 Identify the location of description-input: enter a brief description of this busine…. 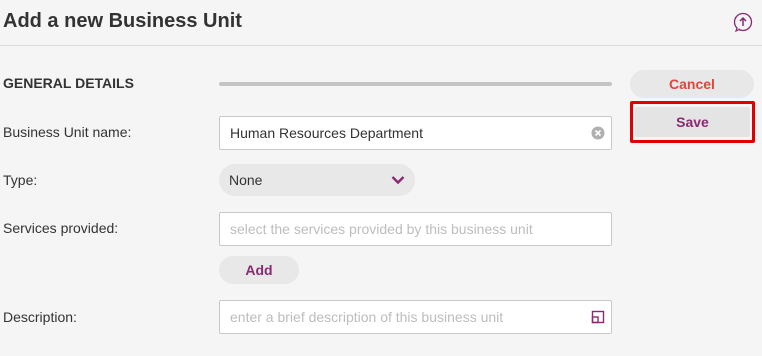
(415, 317).